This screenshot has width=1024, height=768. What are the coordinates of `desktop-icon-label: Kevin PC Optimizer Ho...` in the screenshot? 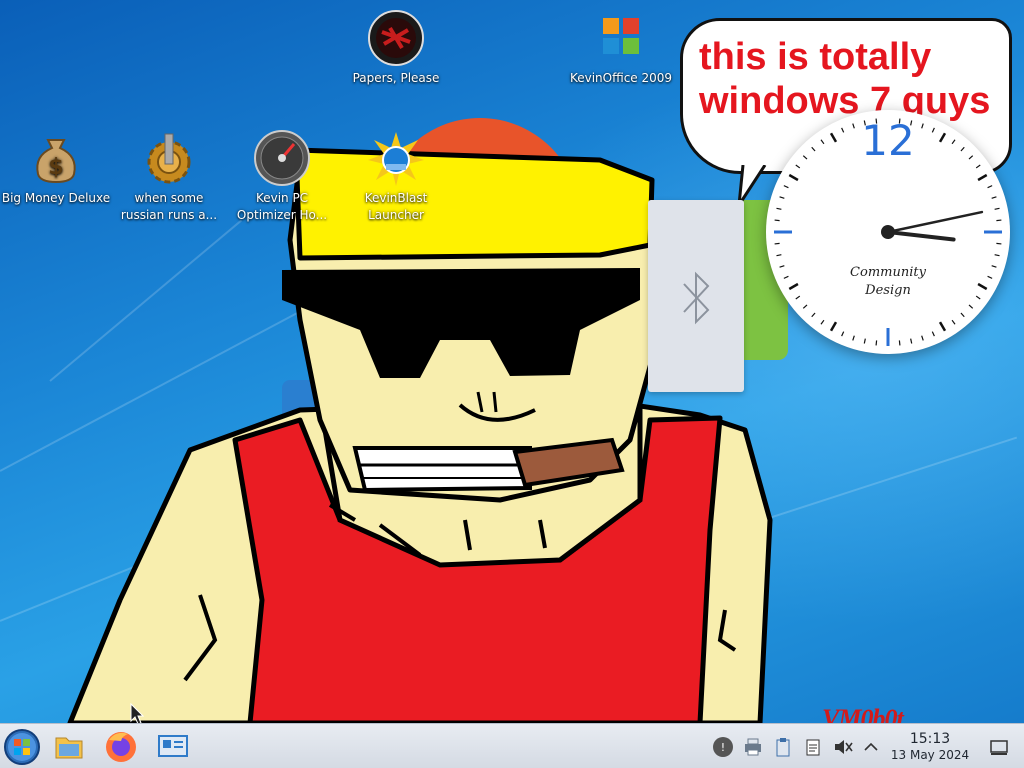 It's located at (282, 206).